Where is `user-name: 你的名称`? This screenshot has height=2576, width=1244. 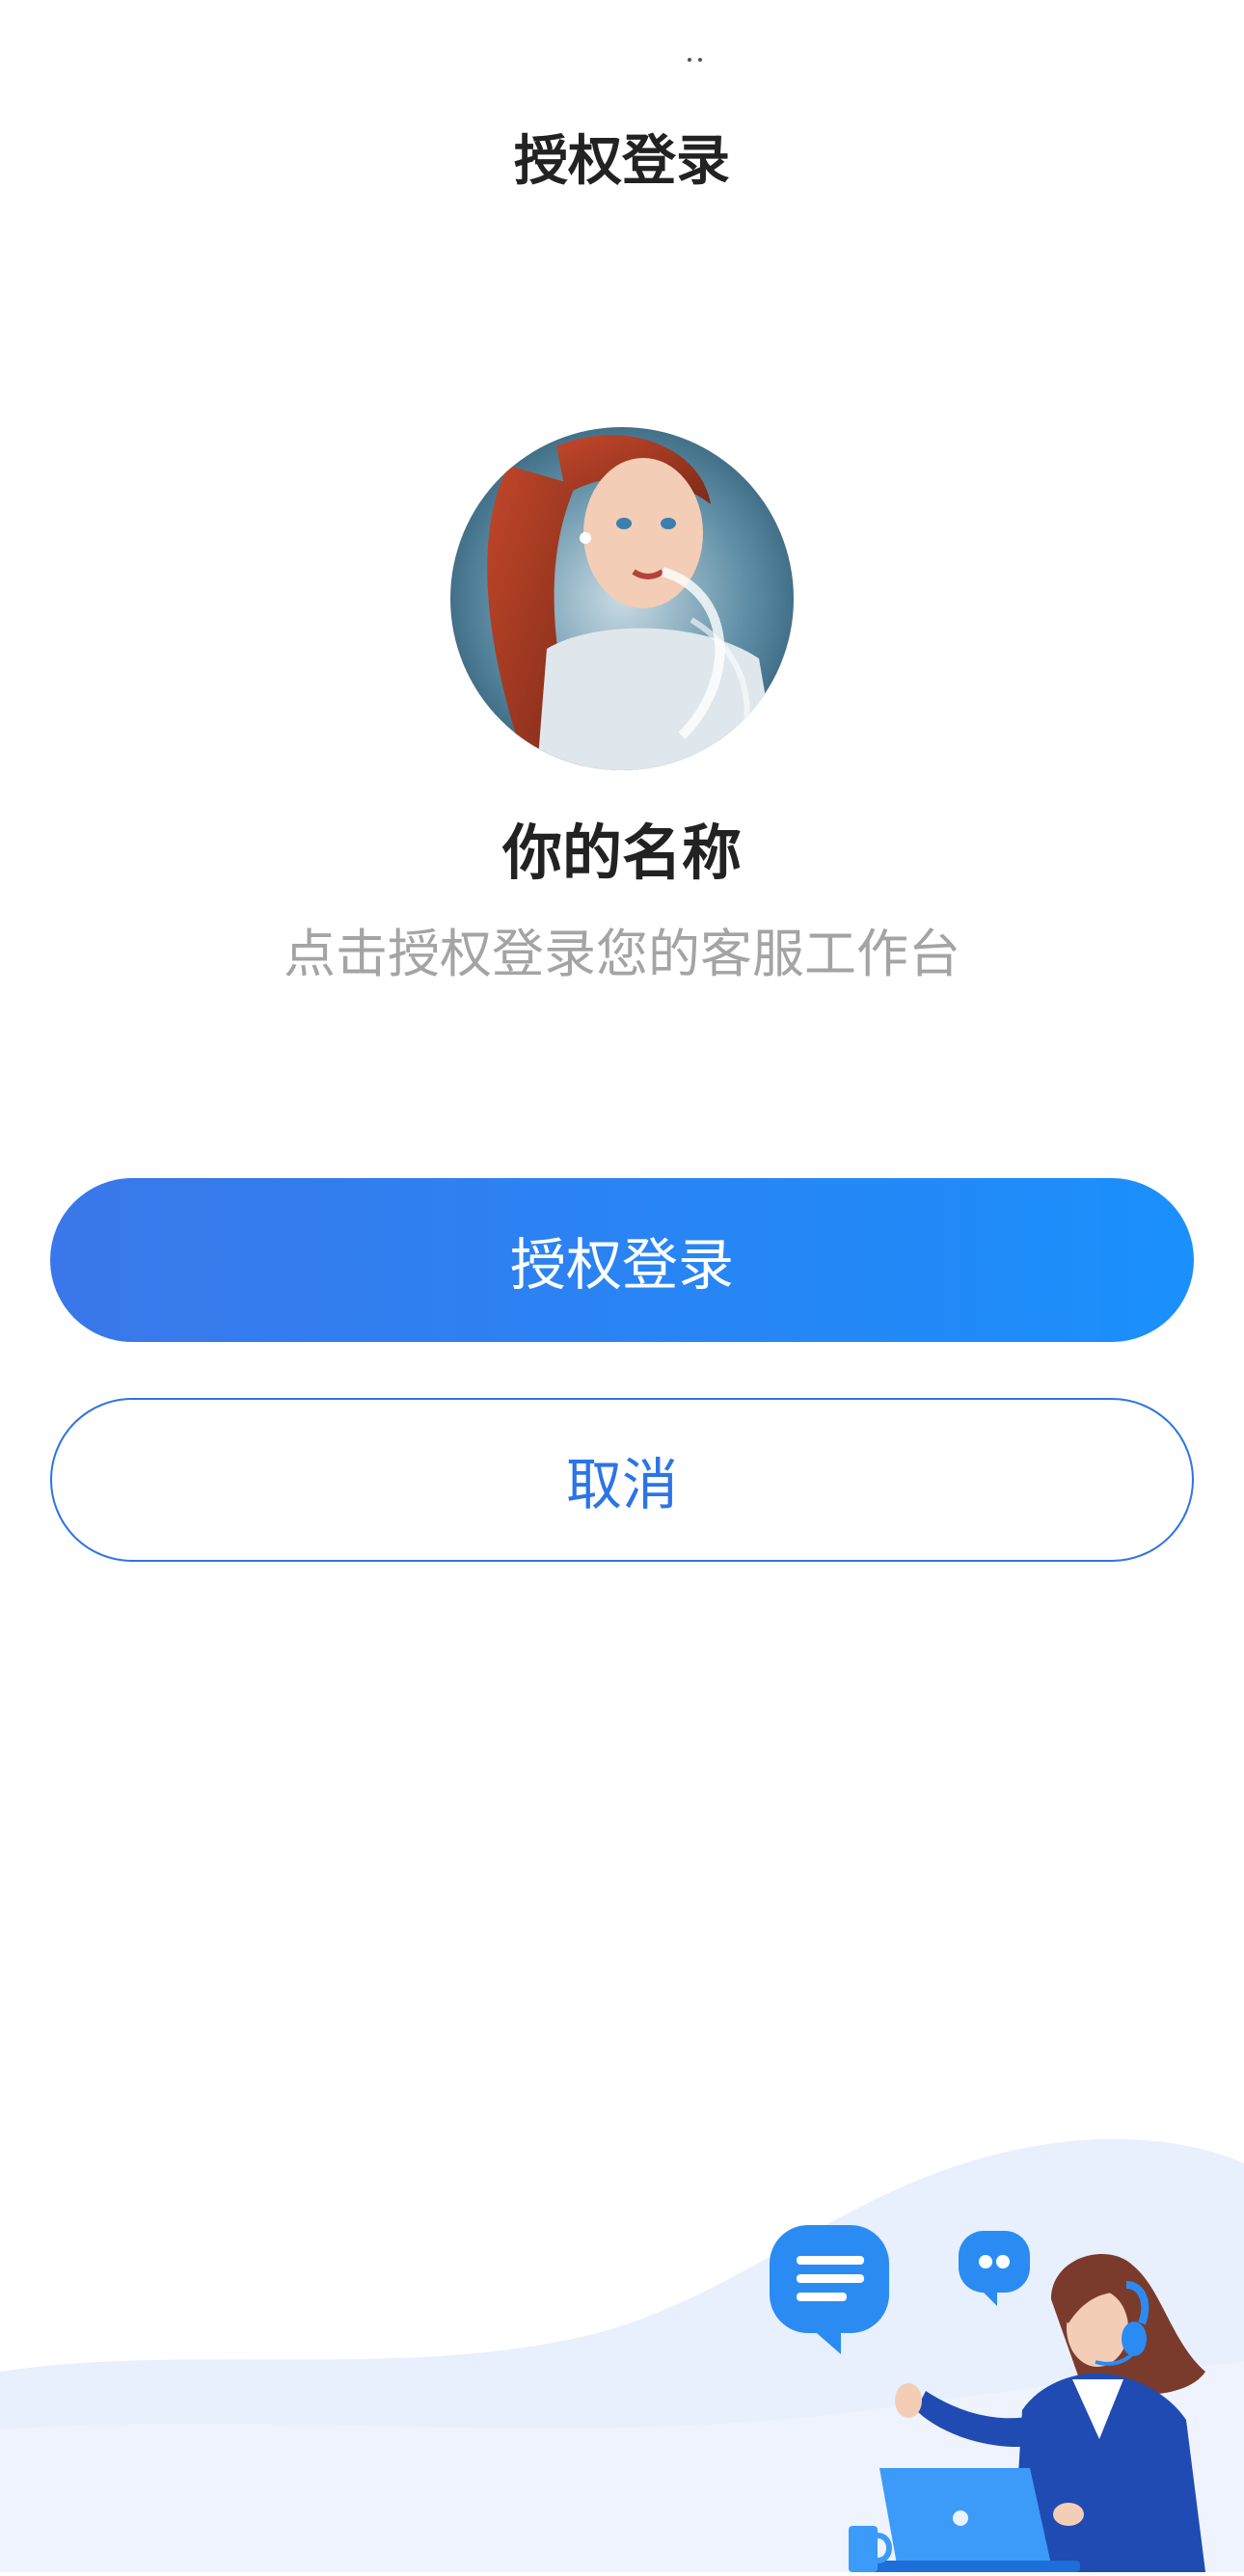
user-name: 你的名称 is located at coordinates (621, 853).